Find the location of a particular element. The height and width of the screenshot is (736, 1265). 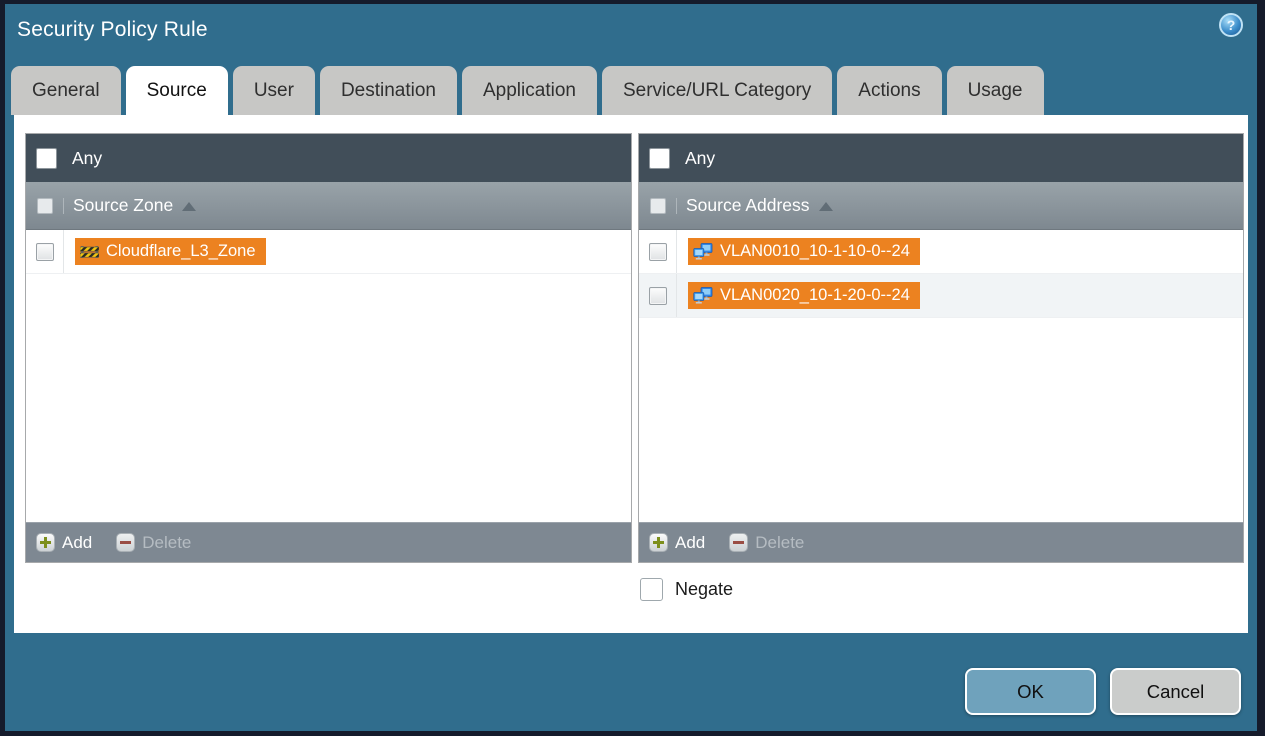

dialog-buttons: OK Cancel is located at coordinates (1103, 691).